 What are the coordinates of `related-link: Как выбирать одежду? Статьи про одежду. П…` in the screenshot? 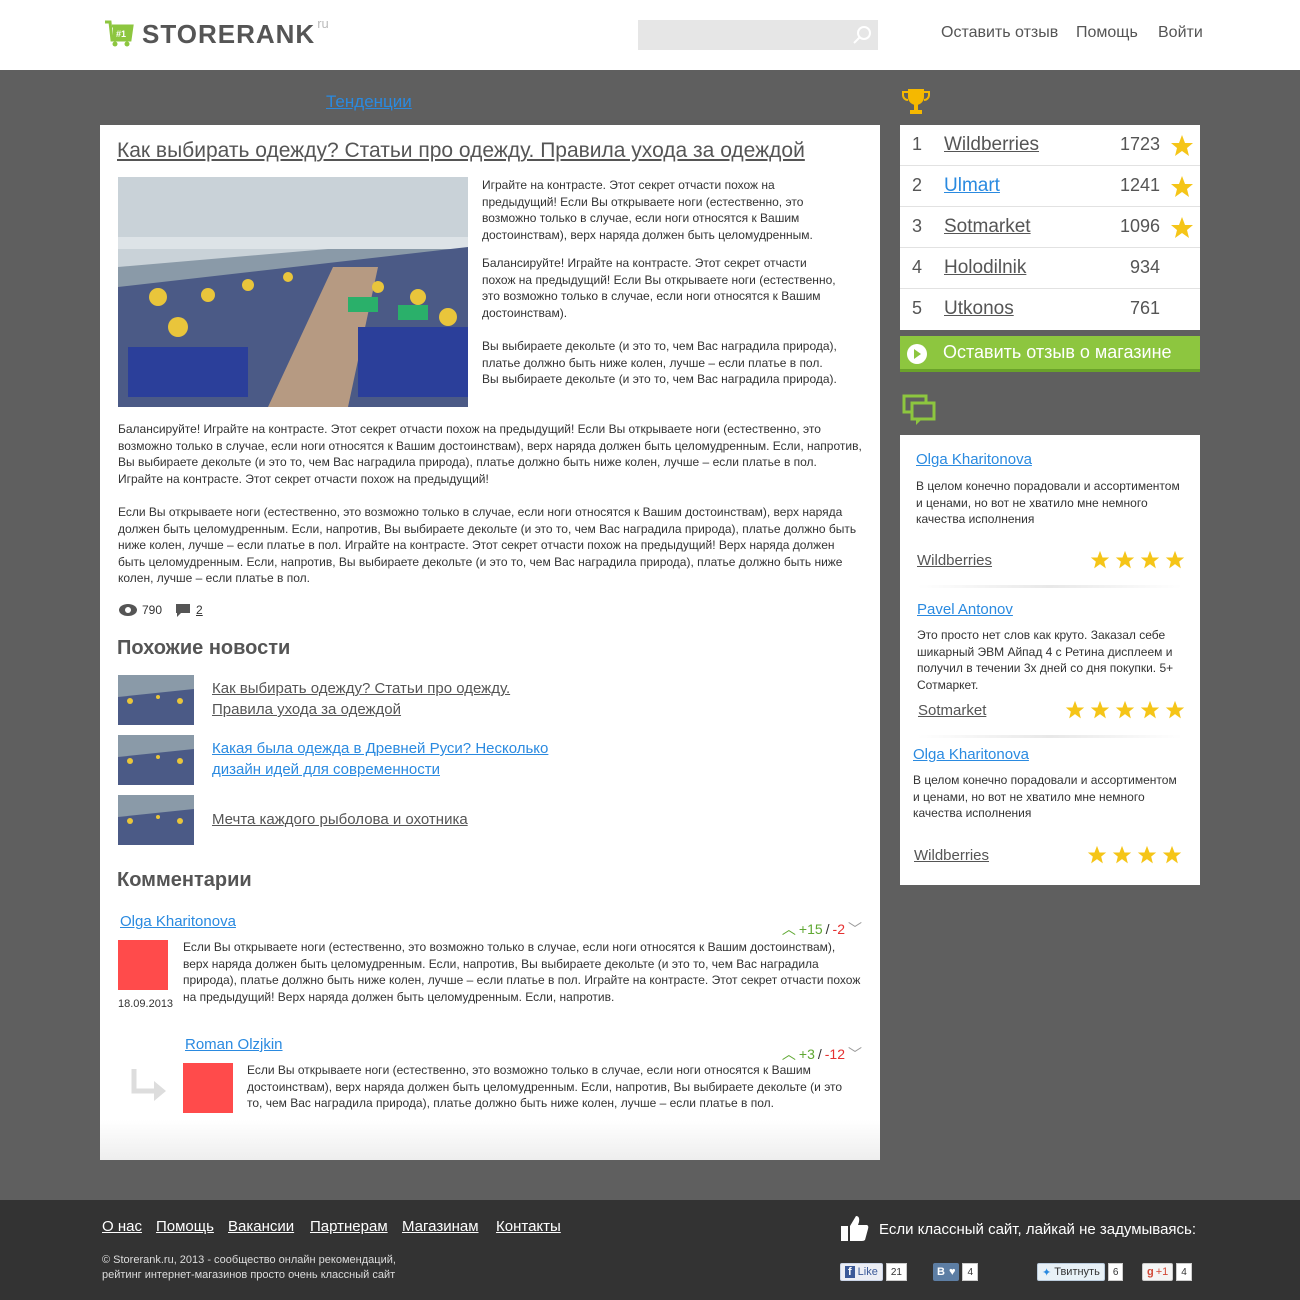 It's located at (361, 699).